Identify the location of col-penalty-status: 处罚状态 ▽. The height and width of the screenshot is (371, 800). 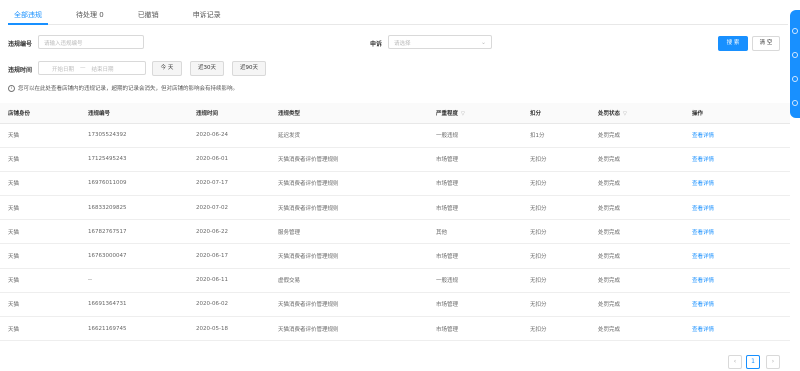
(637, 113).